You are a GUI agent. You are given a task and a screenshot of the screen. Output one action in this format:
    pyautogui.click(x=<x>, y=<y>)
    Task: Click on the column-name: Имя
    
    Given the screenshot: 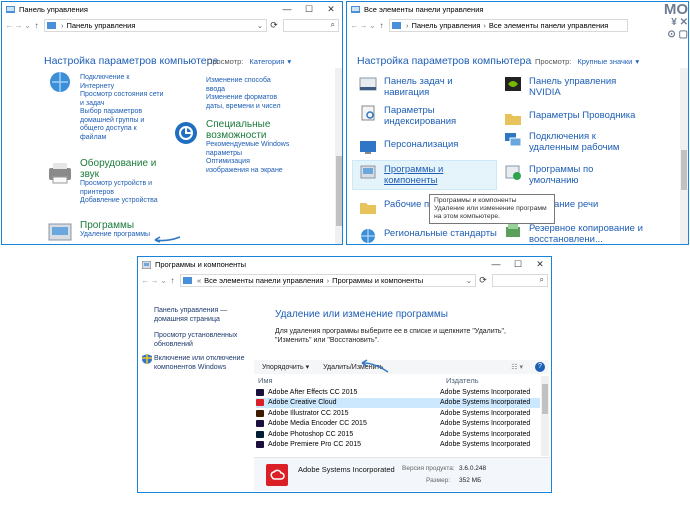 What is the action you would take?
    pyautogui.click(x=265, y=380)
    